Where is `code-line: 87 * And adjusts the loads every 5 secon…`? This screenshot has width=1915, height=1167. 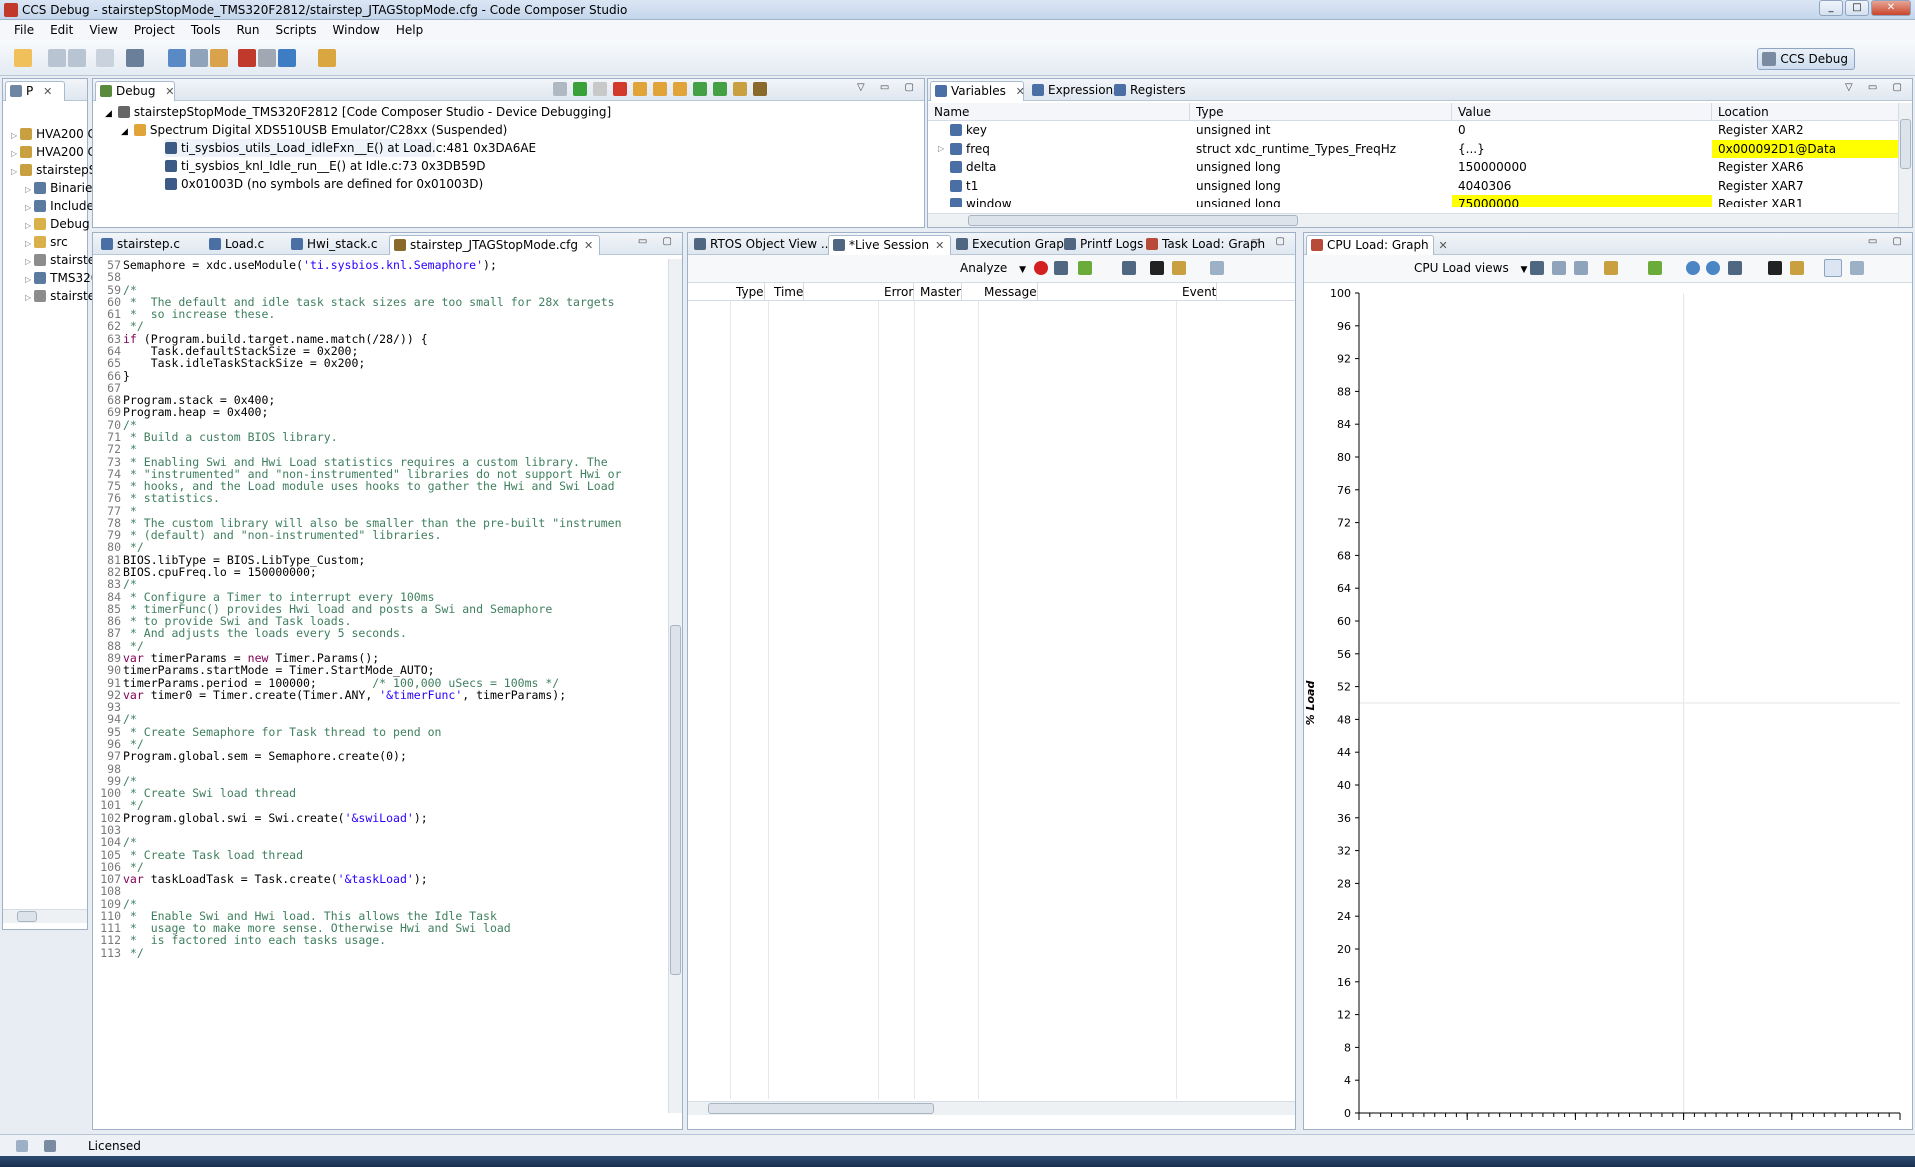 code-line: 87 * And adjusts the loads every 5 secon… is located at coordinates (379, 633).